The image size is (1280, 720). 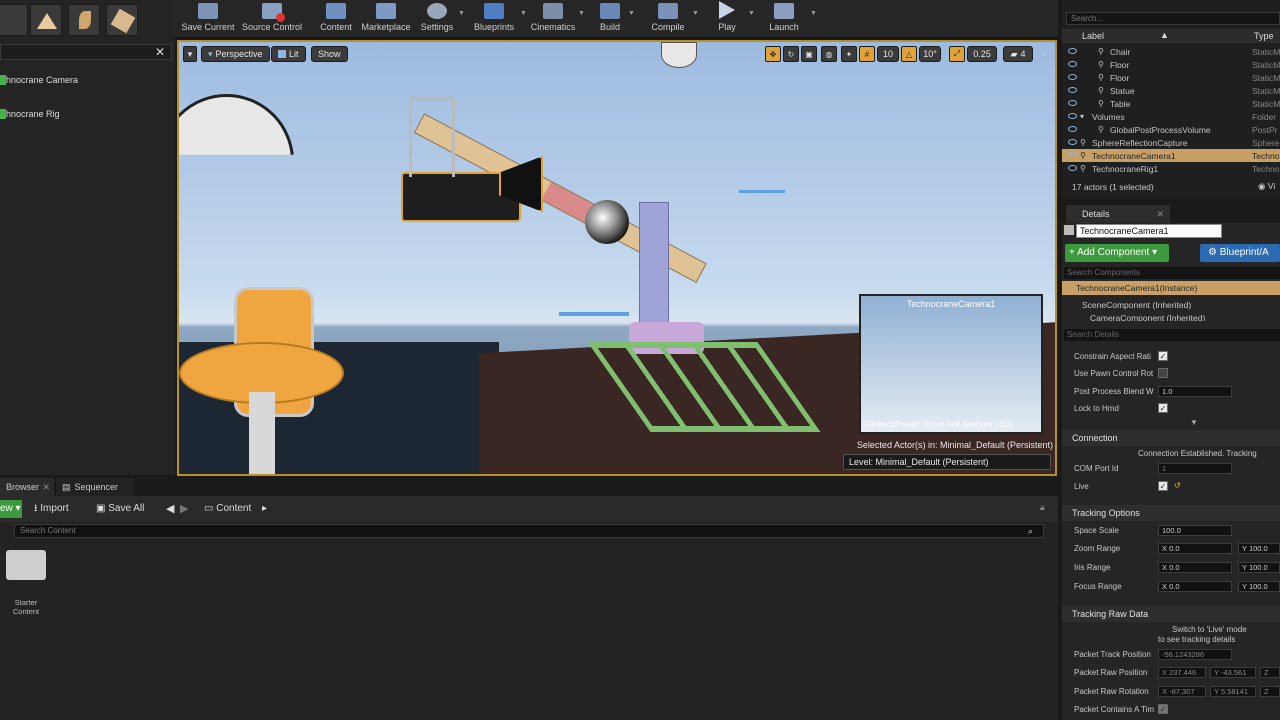 I want to click on forward-arrow-icon: ▶, so click(x=184, y=508).